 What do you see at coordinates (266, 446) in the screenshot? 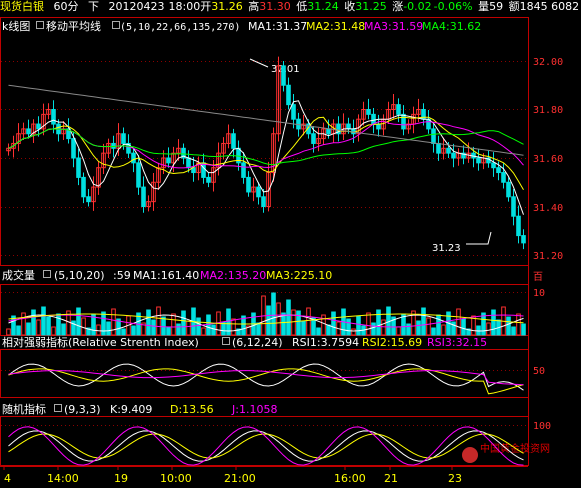
I see `kdj-j-line` at bounding box center [266, 446].